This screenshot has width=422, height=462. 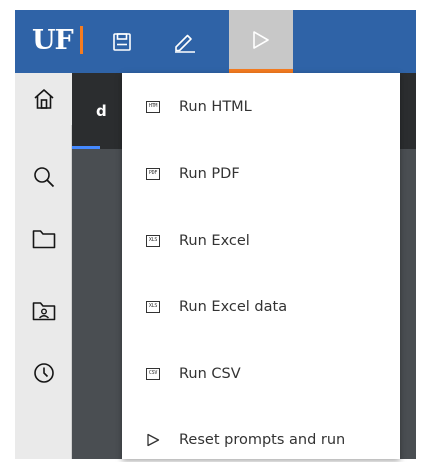 I want to click on sidebar-item-home, so click(x=43, y=99).